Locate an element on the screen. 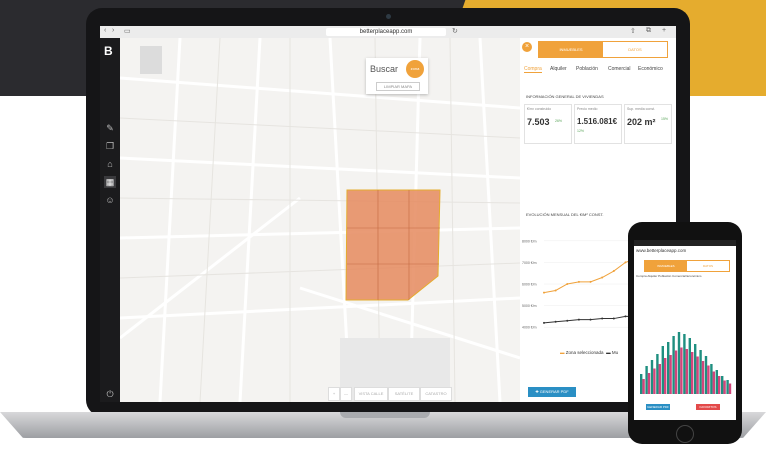 The height and width of the screenshot is (450, 766). legend-zone: Zona seleccionada is located at coordinates (584, 352).